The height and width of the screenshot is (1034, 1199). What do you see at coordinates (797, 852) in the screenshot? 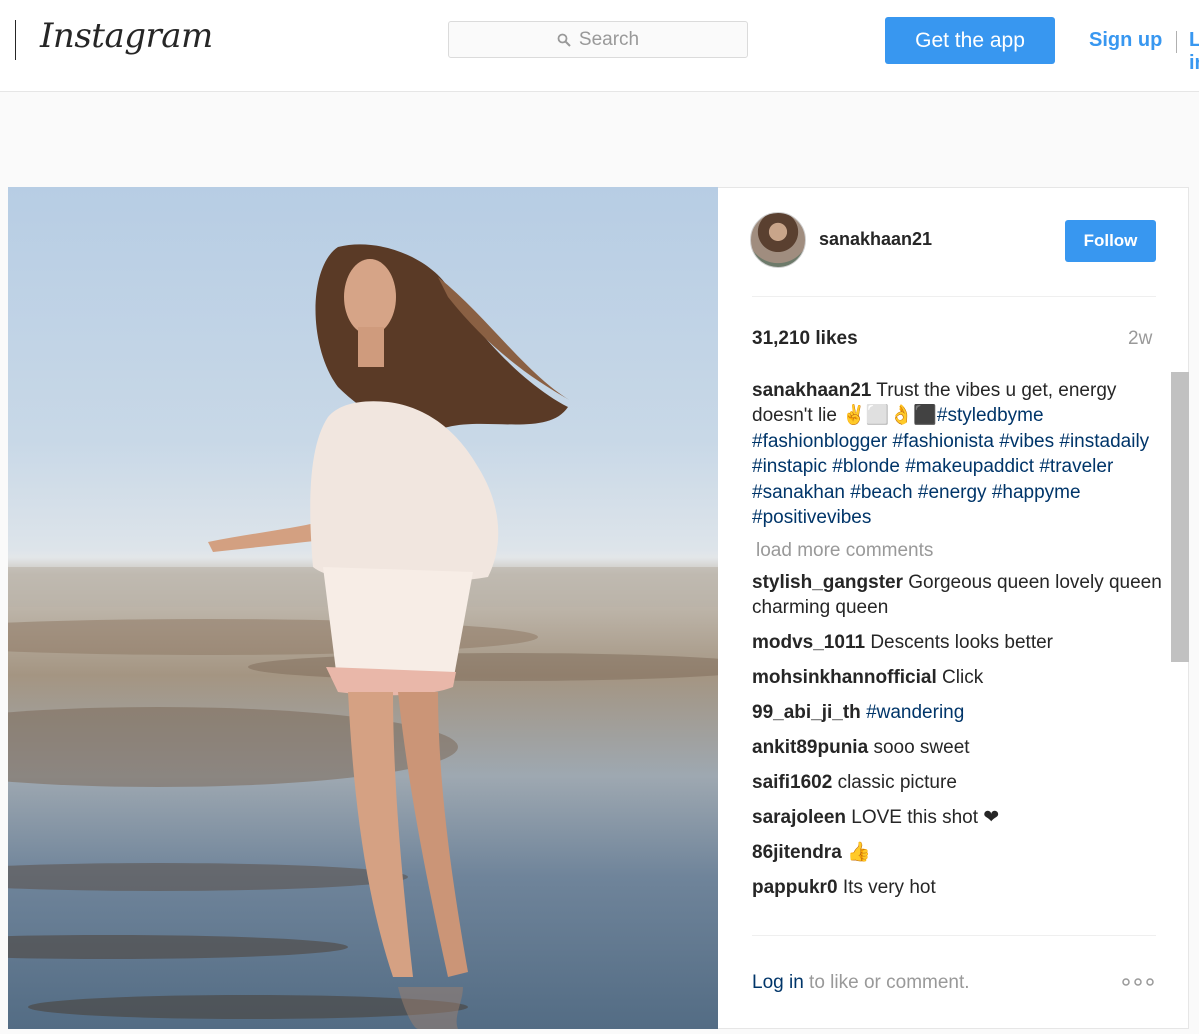
I see `comment-username: 86jitendra` at bounding box center [797, 852].